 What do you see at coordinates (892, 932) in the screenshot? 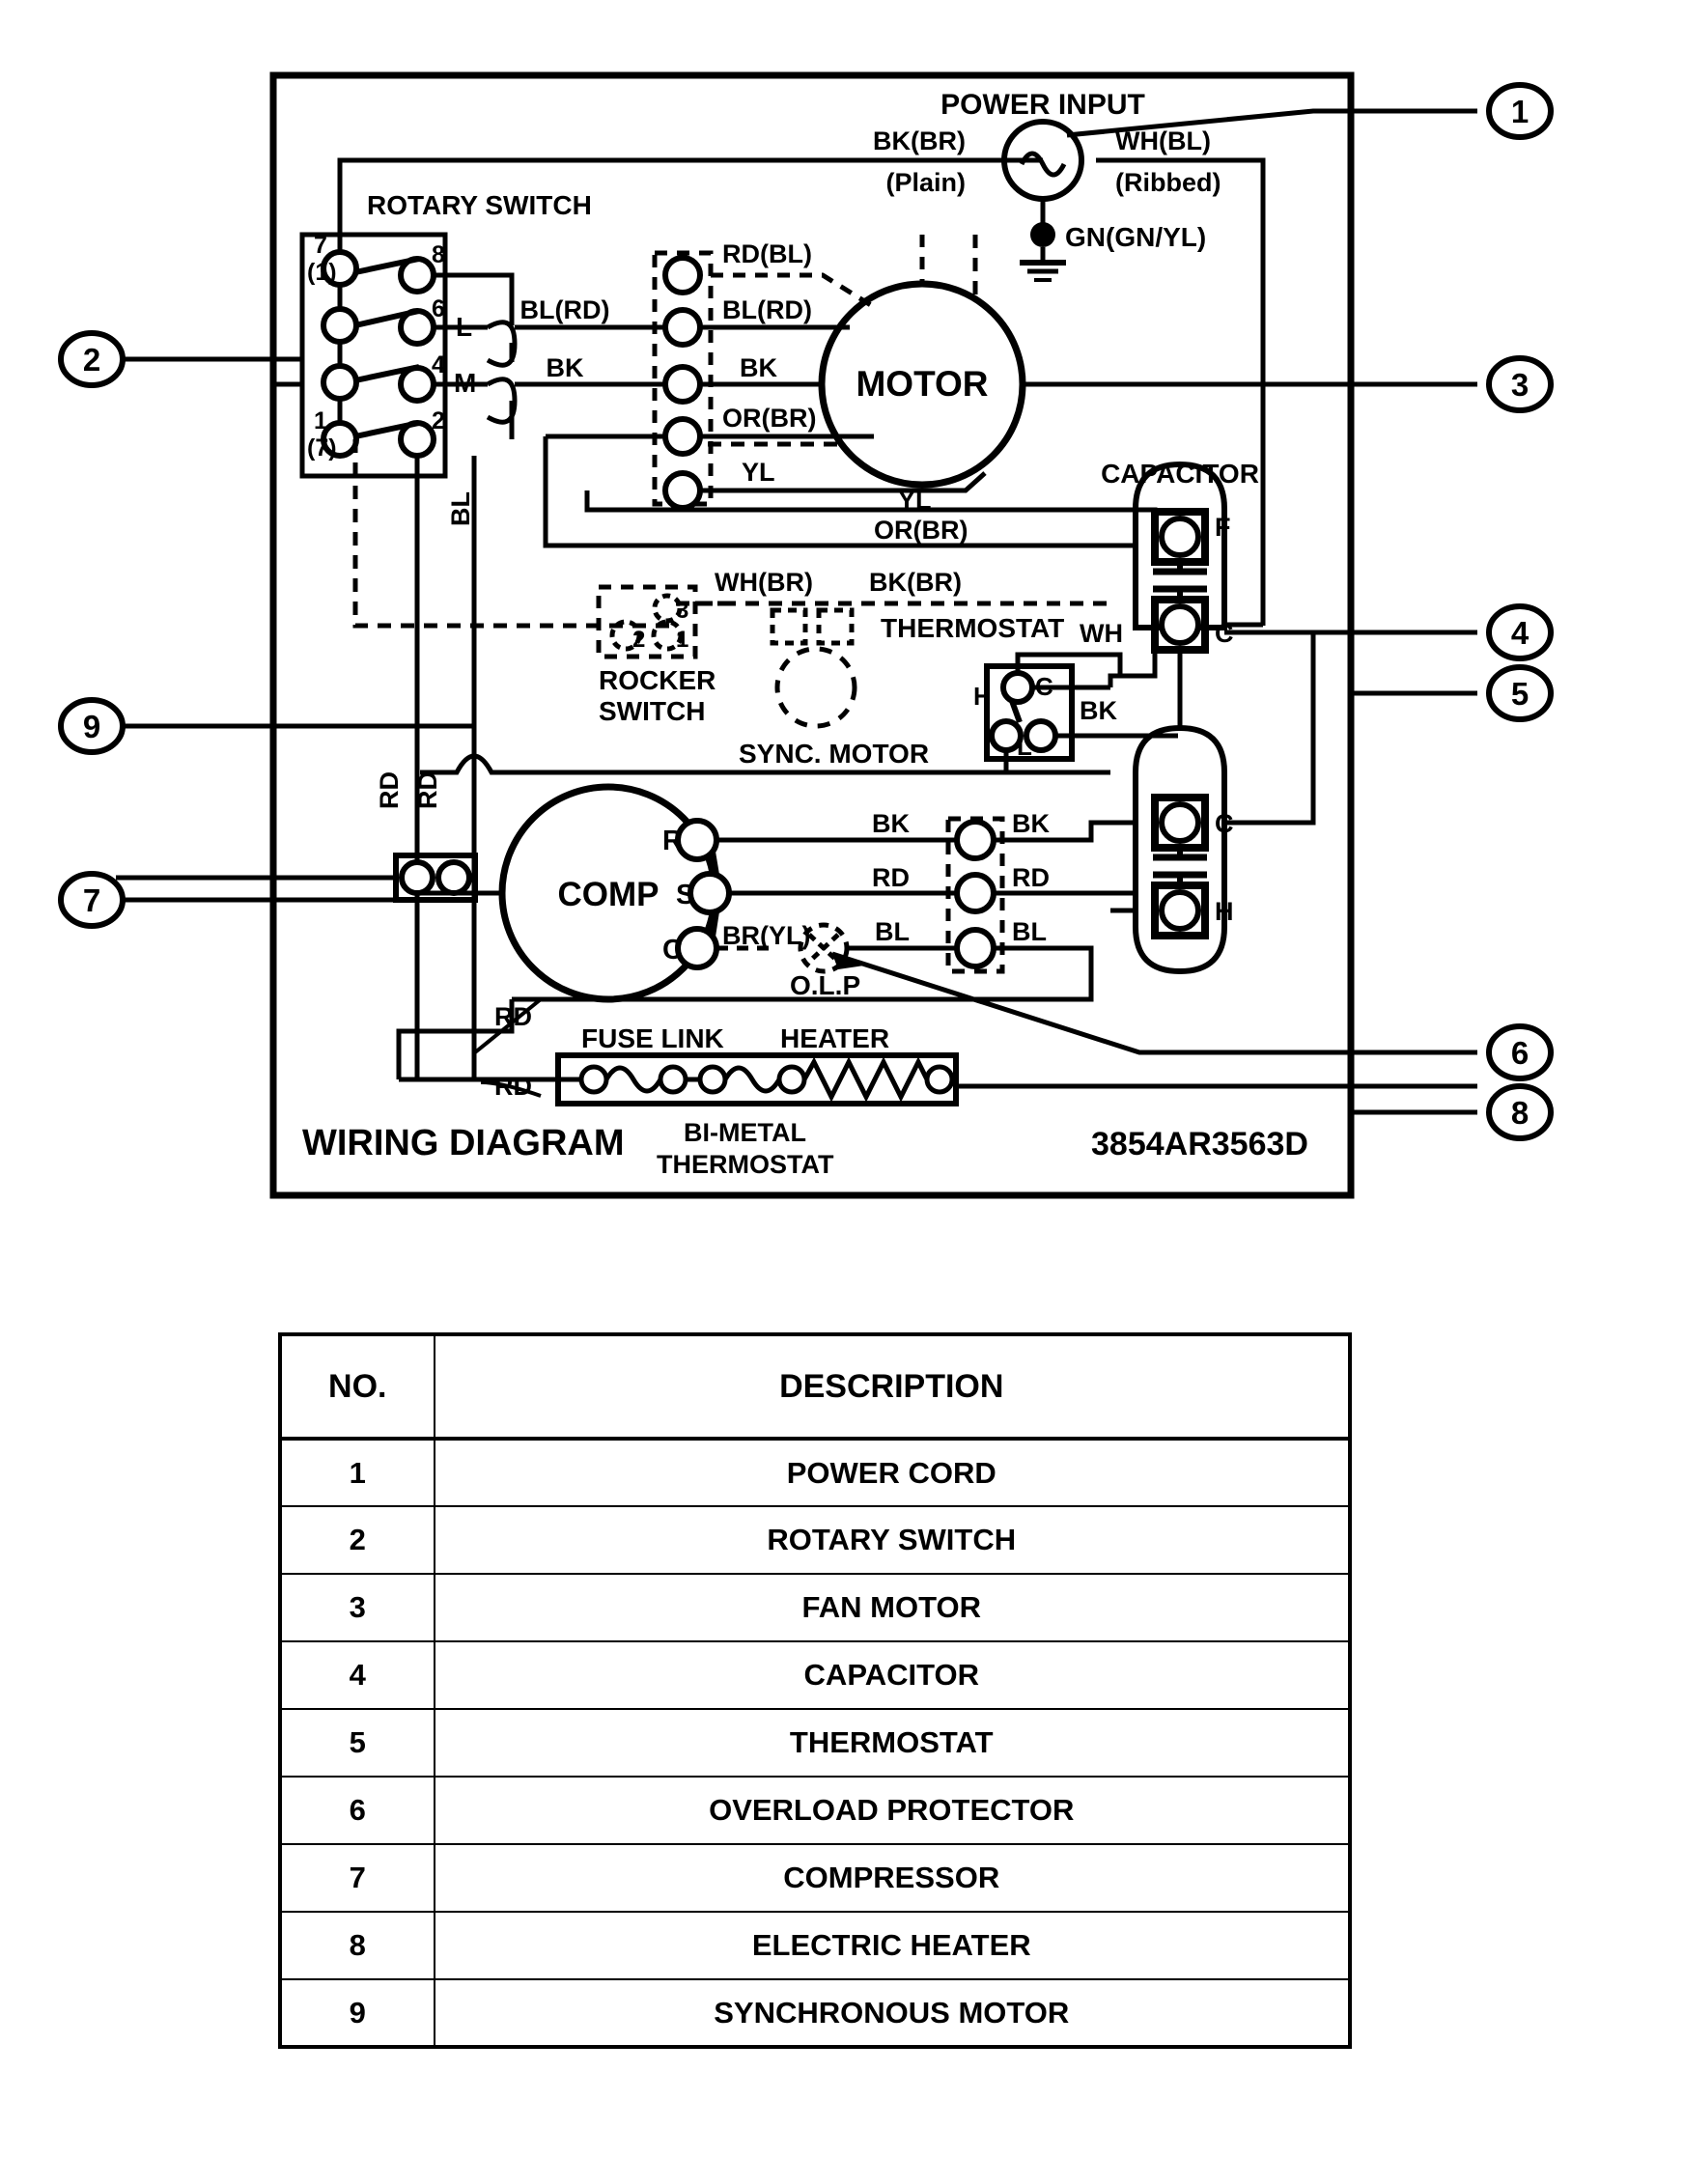
I see `comp-lead-bl-left-label: BL` at bounding box center [892, 932].